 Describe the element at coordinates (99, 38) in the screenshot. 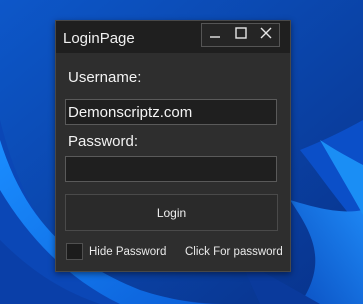

I see `window-title: LoginPage` at that location.